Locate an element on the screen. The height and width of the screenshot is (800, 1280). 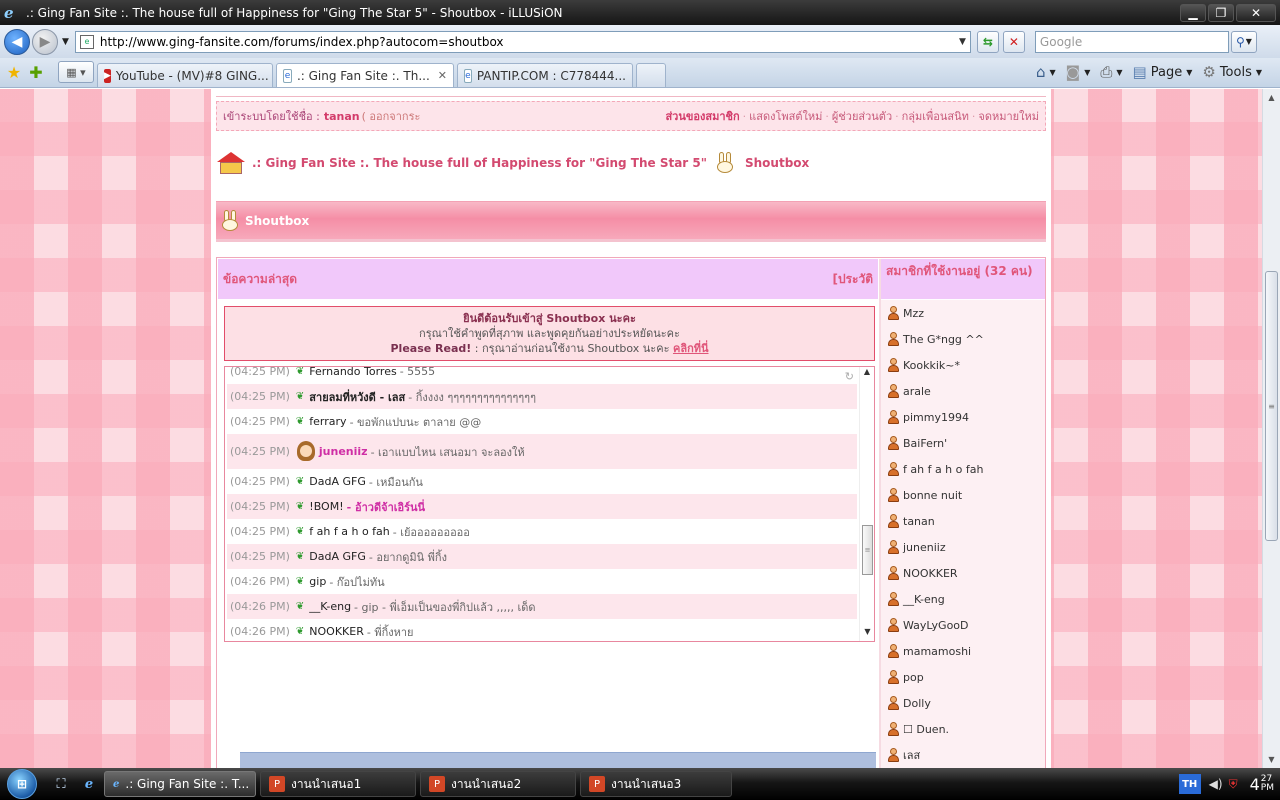
member-name: arale is located at coordinates (917, 391).